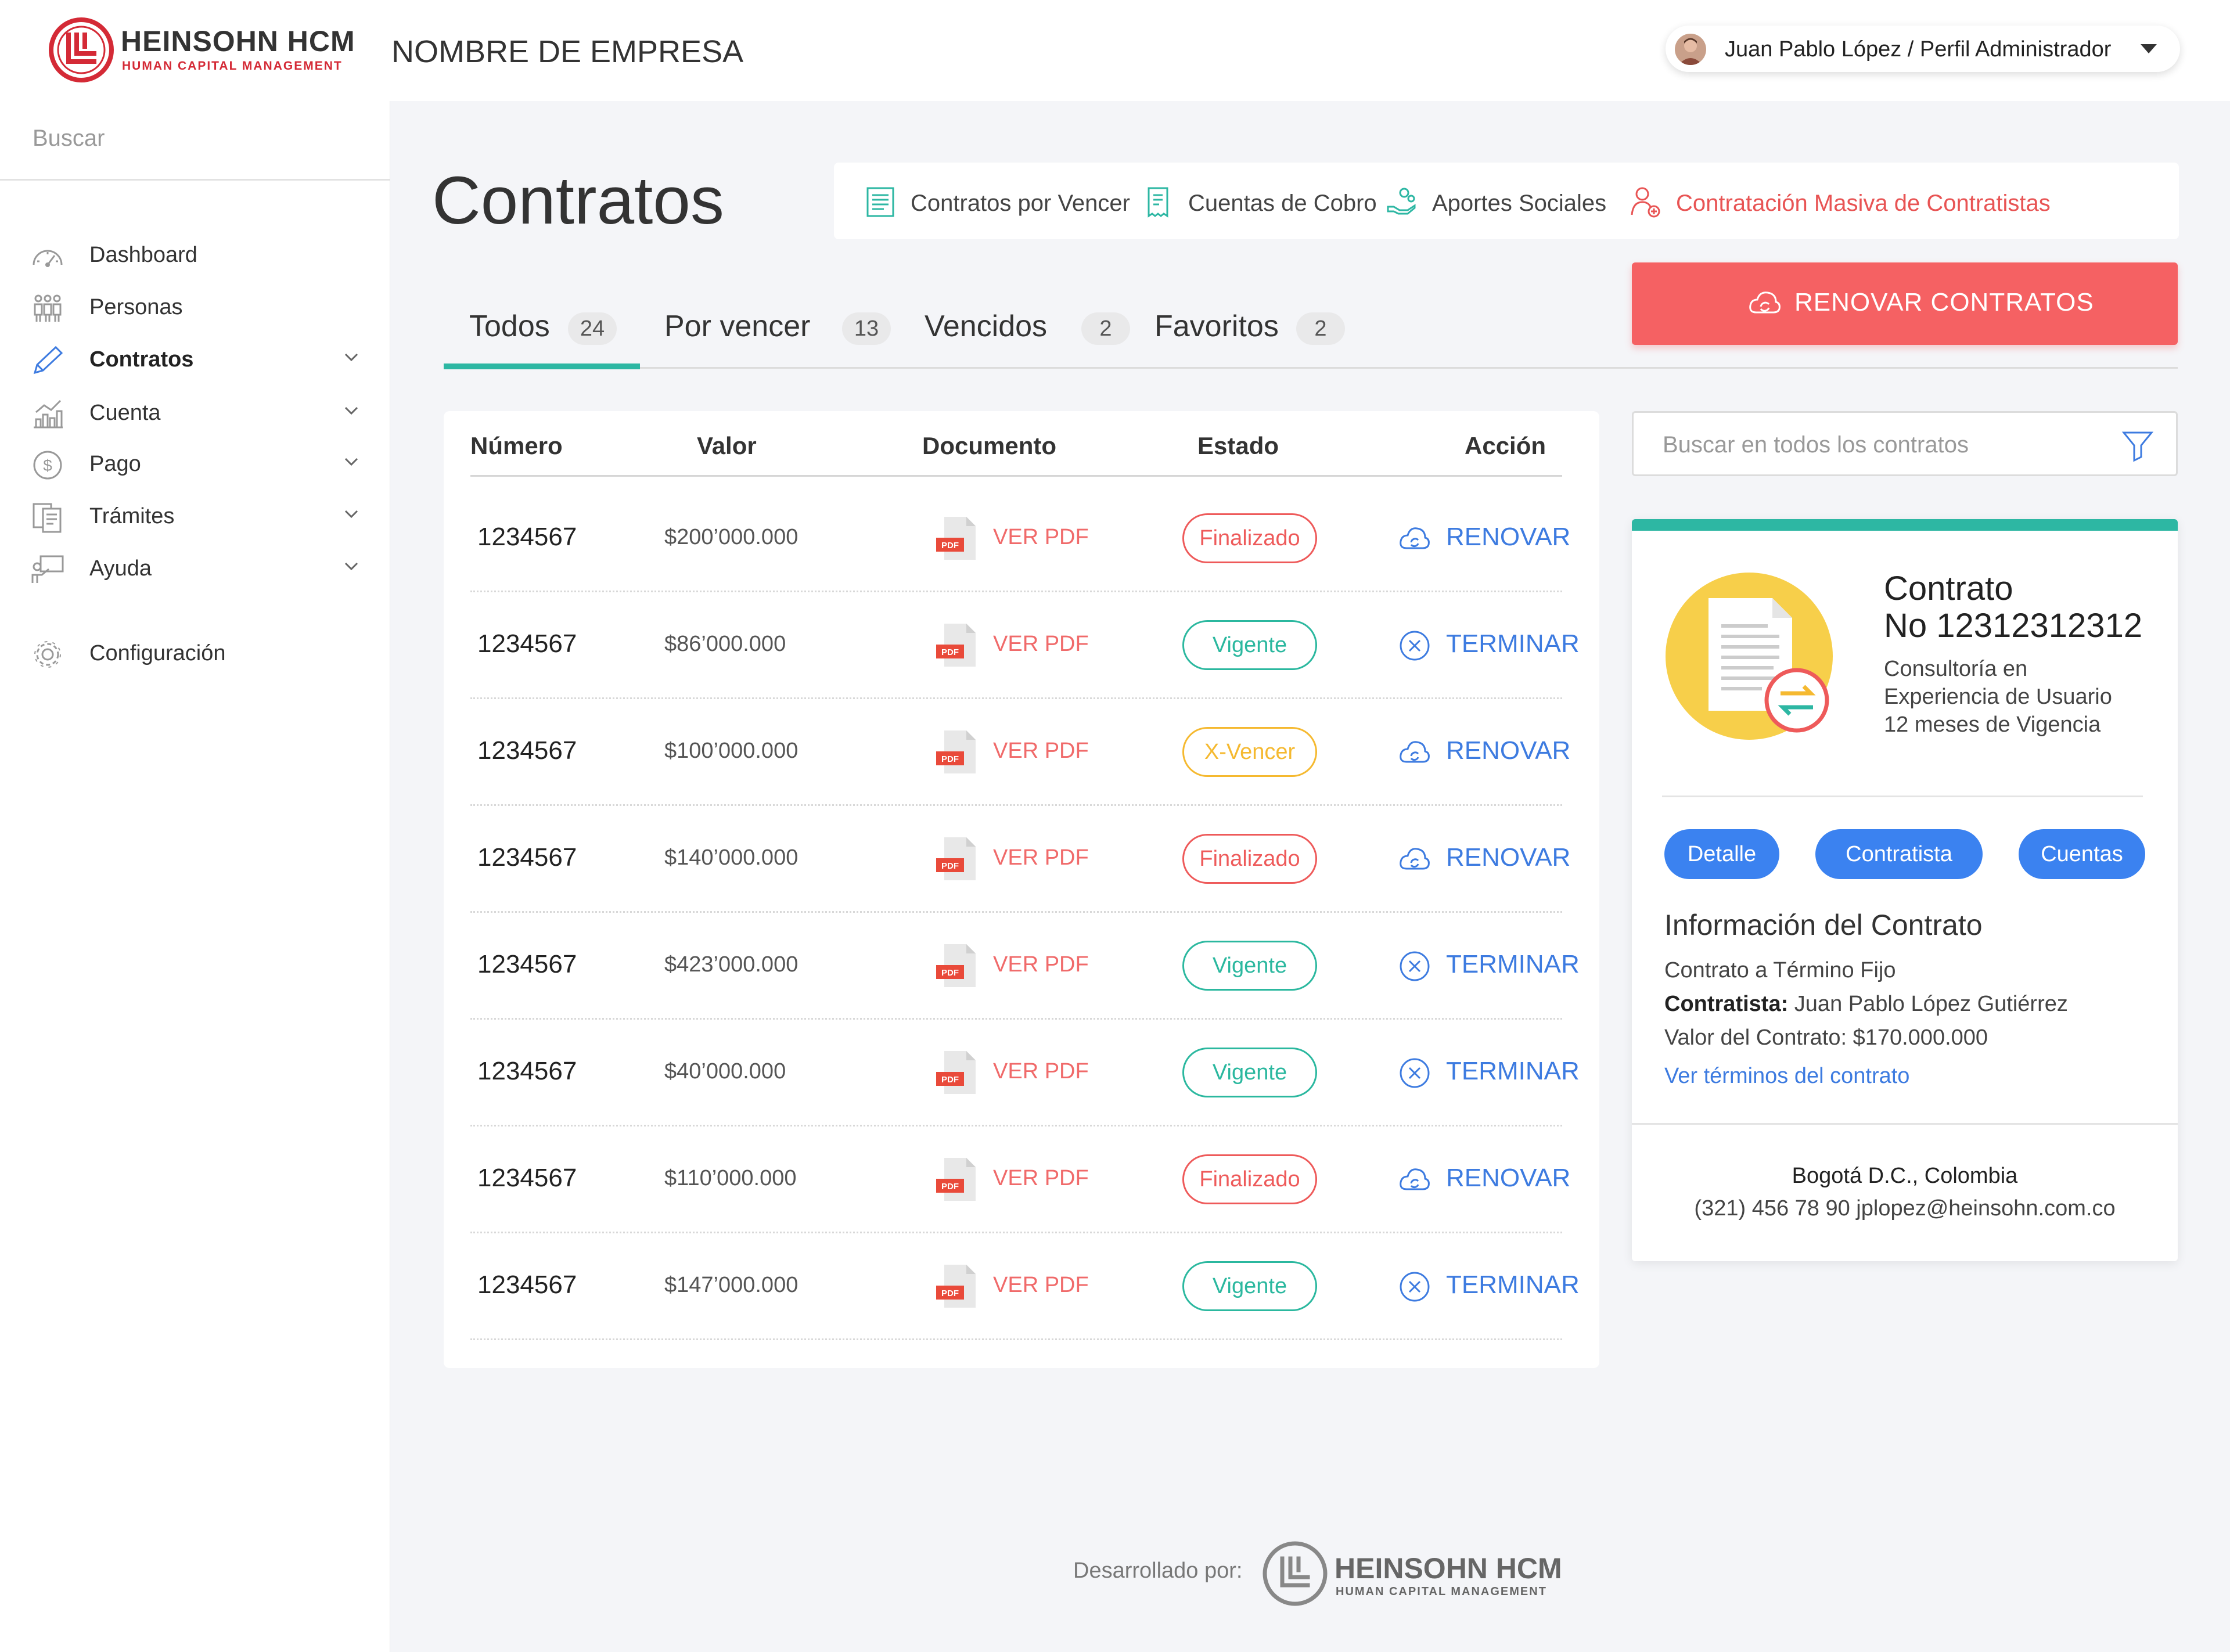  I want to click on brand-logo: HEINSOHN HCM HUMAN CAPITAL MANAGEMENT, so click(200, 50).